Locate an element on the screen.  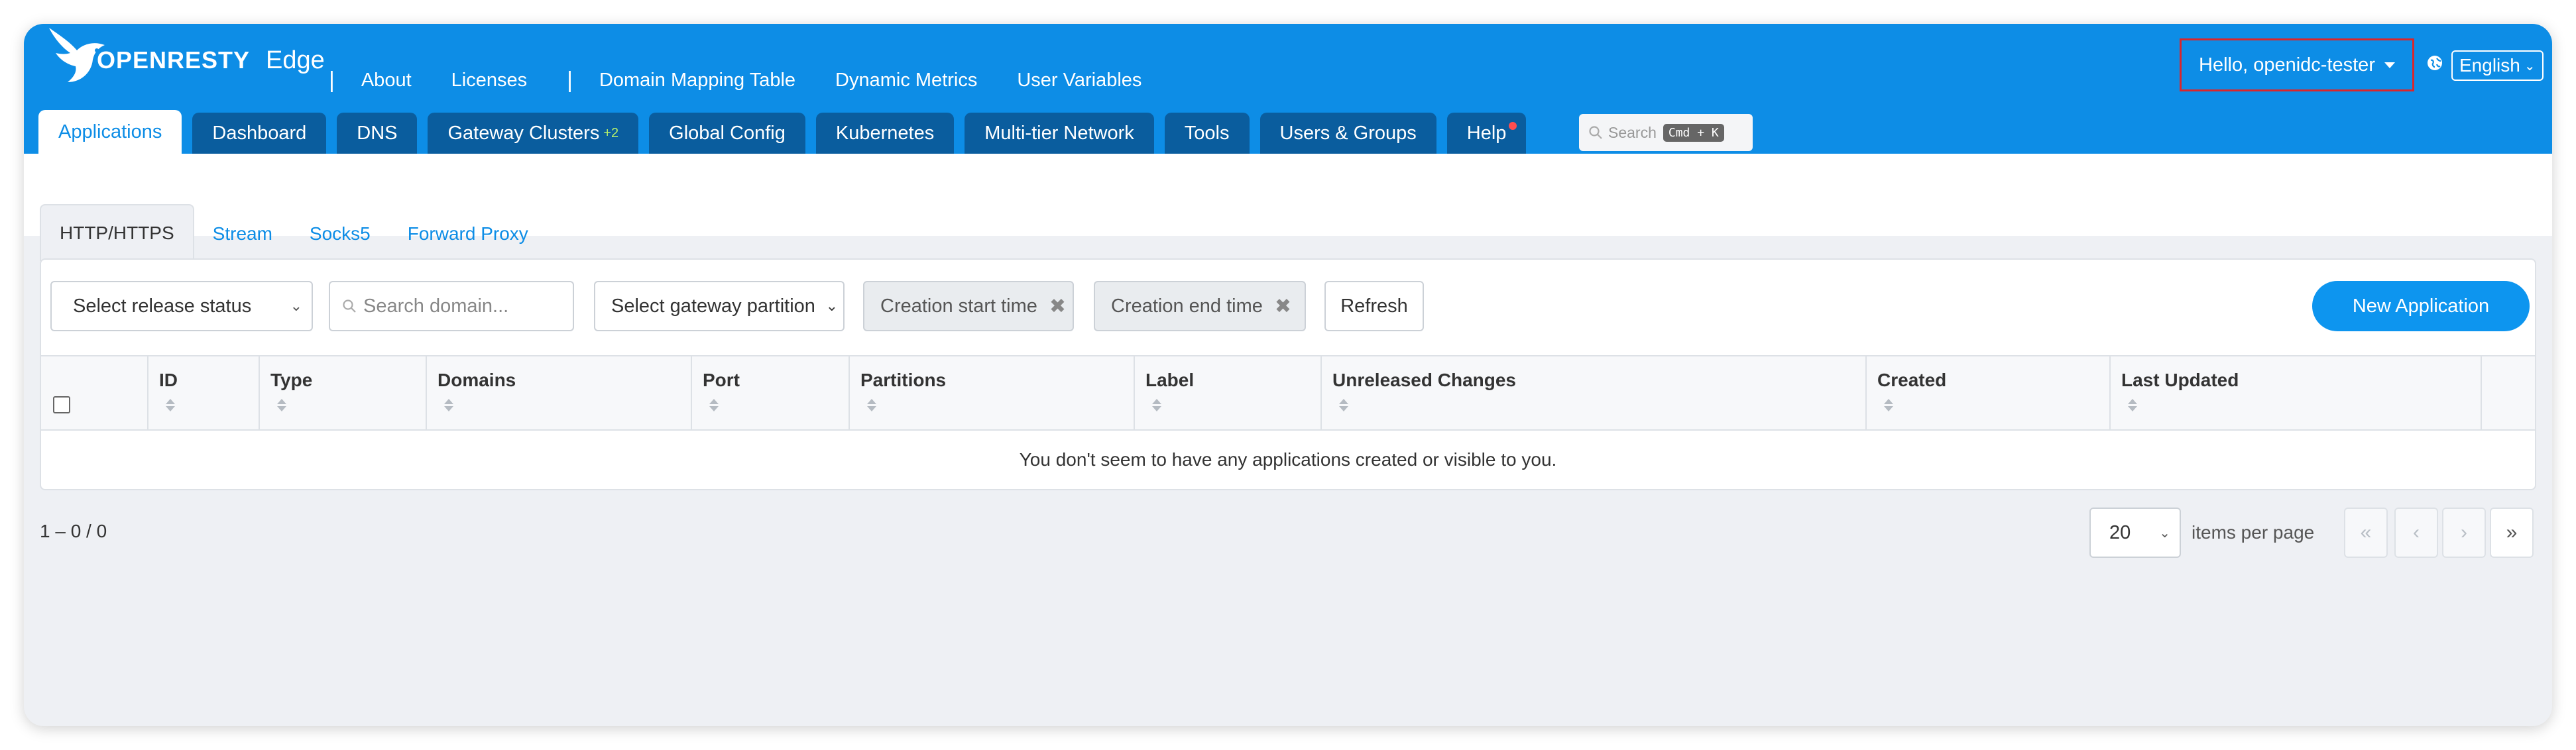
tab-tools: Tools is located at coordinates (1207, 134).